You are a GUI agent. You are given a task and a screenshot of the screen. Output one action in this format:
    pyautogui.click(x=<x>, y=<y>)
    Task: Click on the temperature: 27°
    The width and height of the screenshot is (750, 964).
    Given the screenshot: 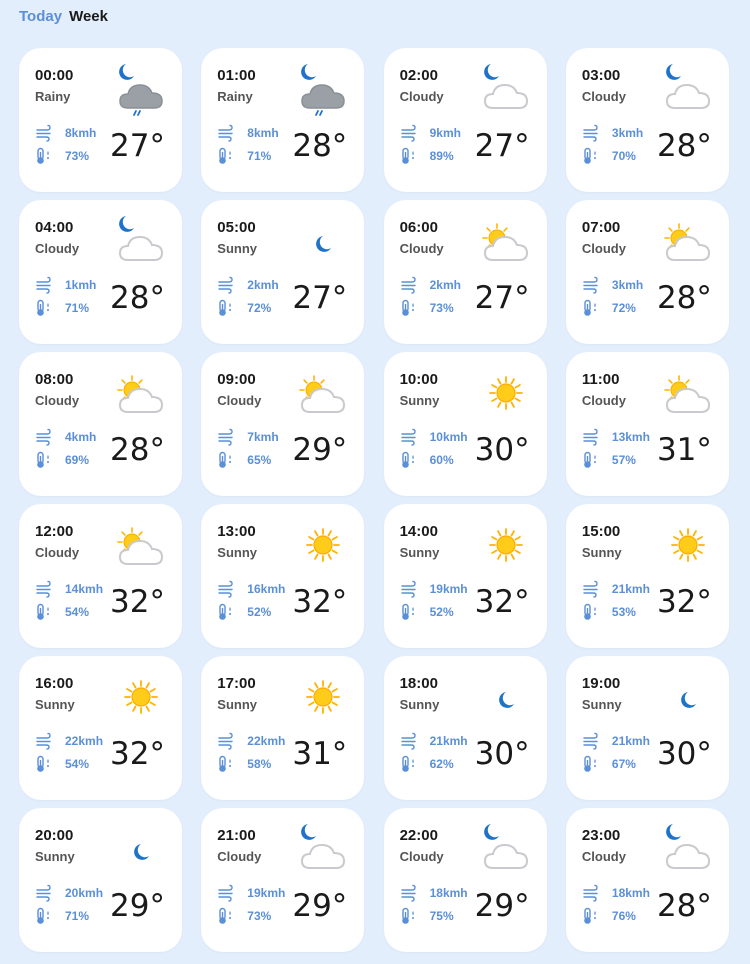 What is the action you would take?
    pyautogui.click(x=320, y=298)
    